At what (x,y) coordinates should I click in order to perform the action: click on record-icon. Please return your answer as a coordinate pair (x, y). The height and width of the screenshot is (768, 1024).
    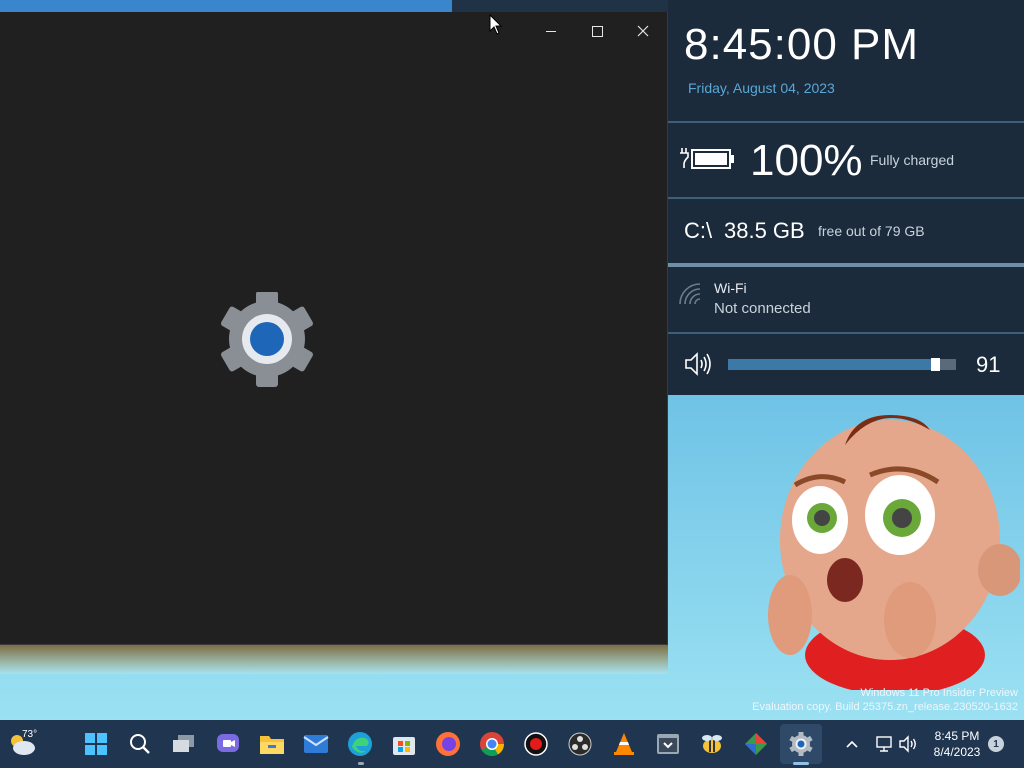
    Looking at the image, I should click on (536, 744).